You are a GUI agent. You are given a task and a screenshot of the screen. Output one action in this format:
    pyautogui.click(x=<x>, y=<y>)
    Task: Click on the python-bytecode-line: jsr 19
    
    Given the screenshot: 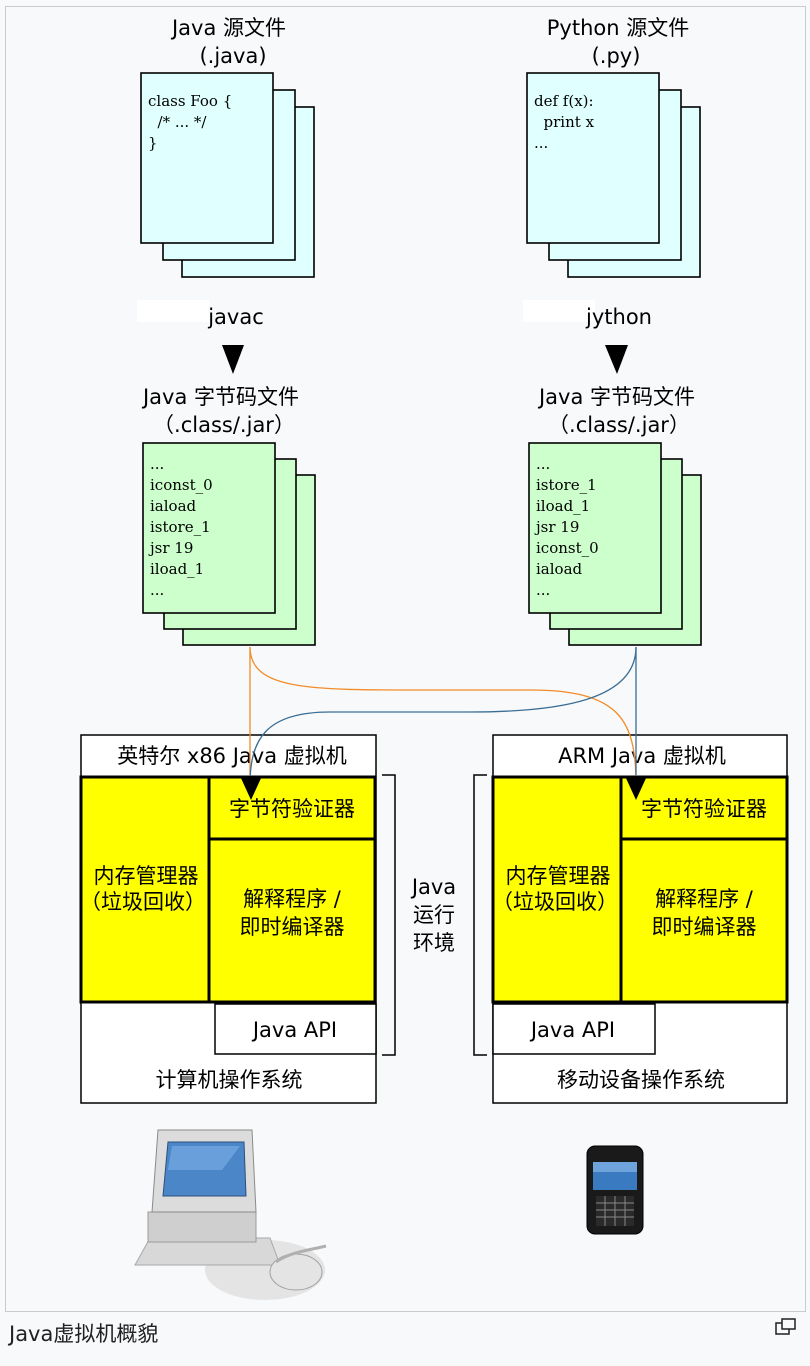 What is the action you would take?
    pyautogui.click(x=556, y=527)
    